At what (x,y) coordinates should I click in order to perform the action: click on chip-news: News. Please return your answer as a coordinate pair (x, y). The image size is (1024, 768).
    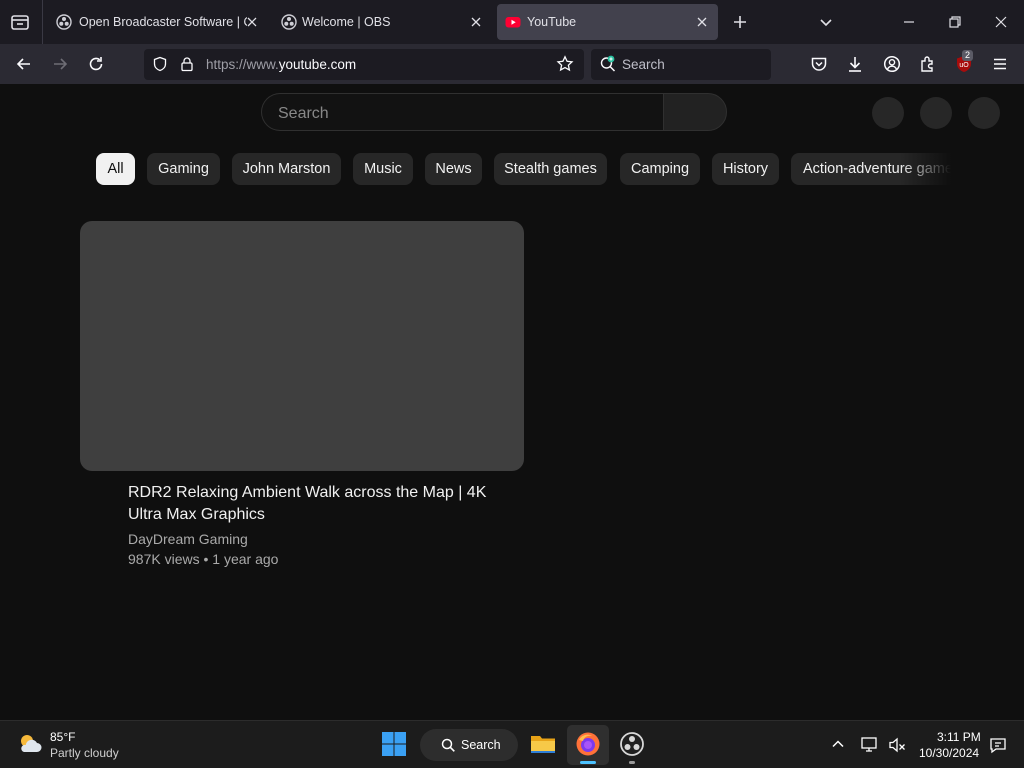
    Looking at the image, I should click on (453, 169).